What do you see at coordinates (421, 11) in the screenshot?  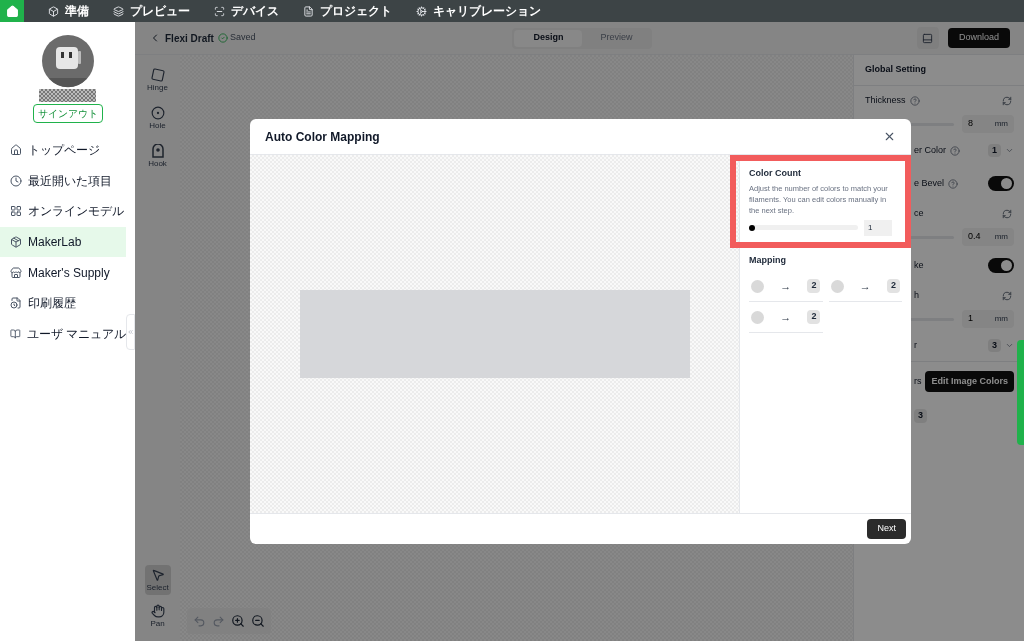 I see `gear-icon` at bounding box center [421, 11].